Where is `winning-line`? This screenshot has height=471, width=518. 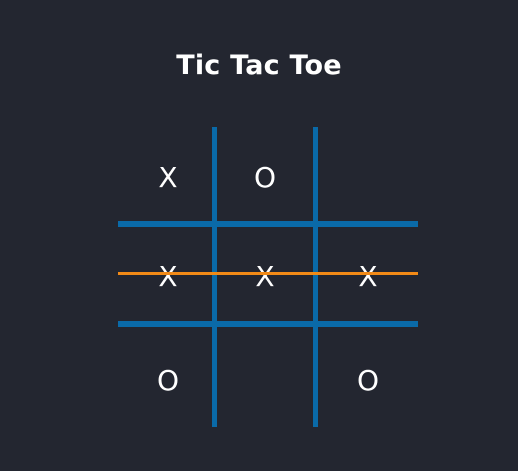 winning-line is located at coordinates (268, 273).